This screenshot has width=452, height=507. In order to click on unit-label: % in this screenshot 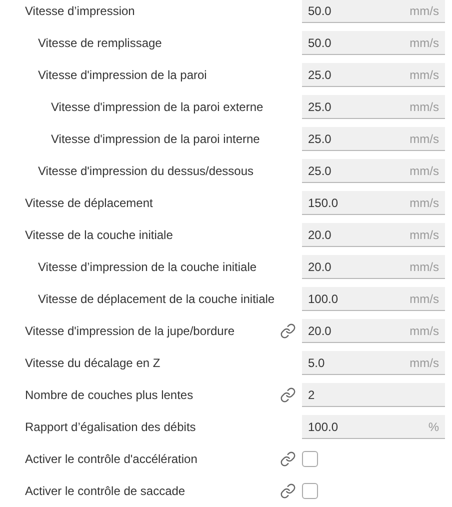, I will do `click(433, 427)`.